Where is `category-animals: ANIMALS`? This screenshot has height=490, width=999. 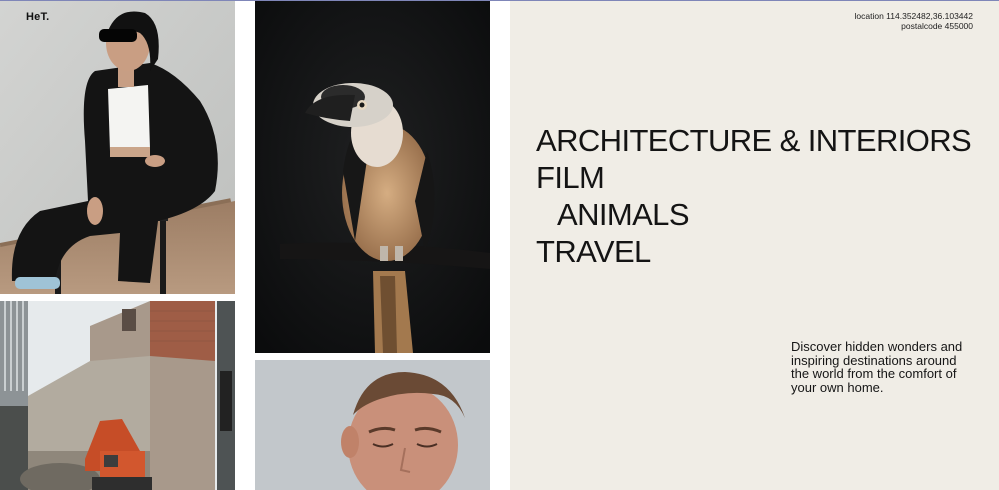
category-animals: ANIMALS is located at coordinates (753, 214).